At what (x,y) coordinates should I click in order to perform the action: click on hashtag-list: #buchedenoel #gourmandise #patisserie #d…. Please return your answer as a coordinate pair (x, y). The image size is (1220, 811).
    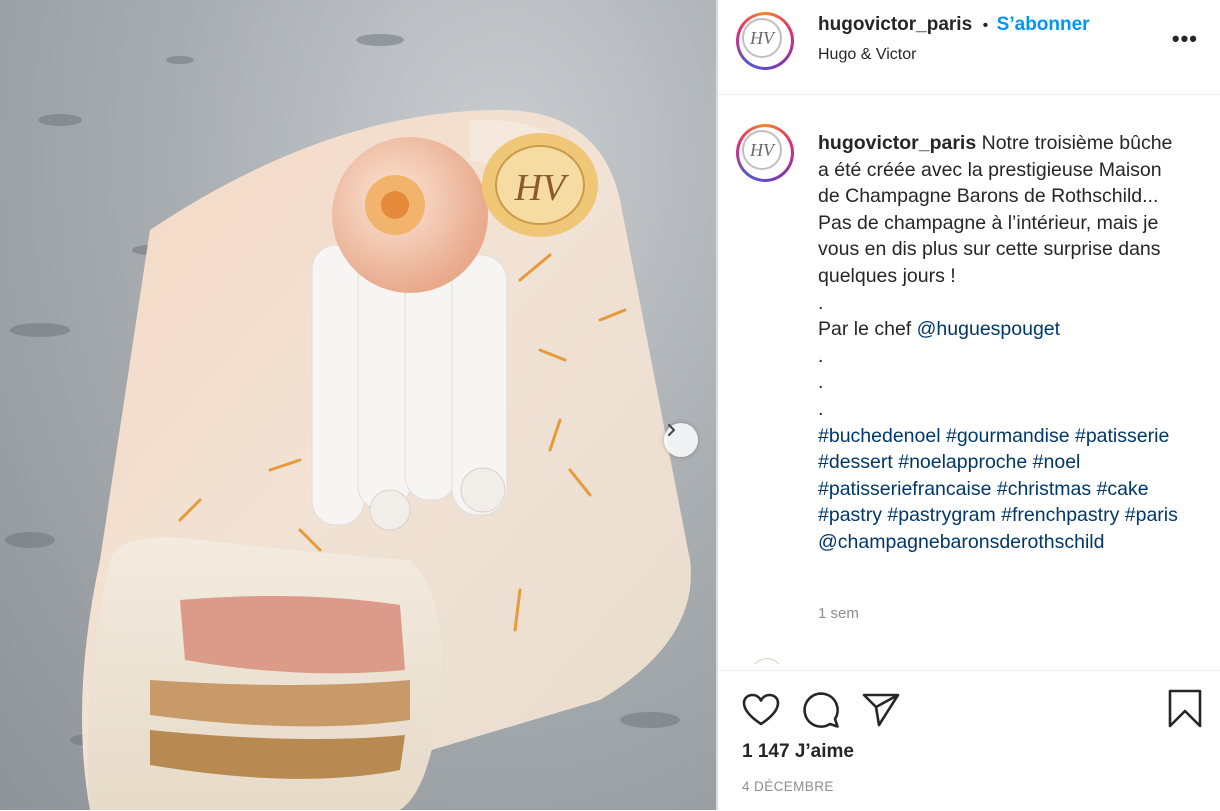
    Looking at the image, I should click on (1003, 489).